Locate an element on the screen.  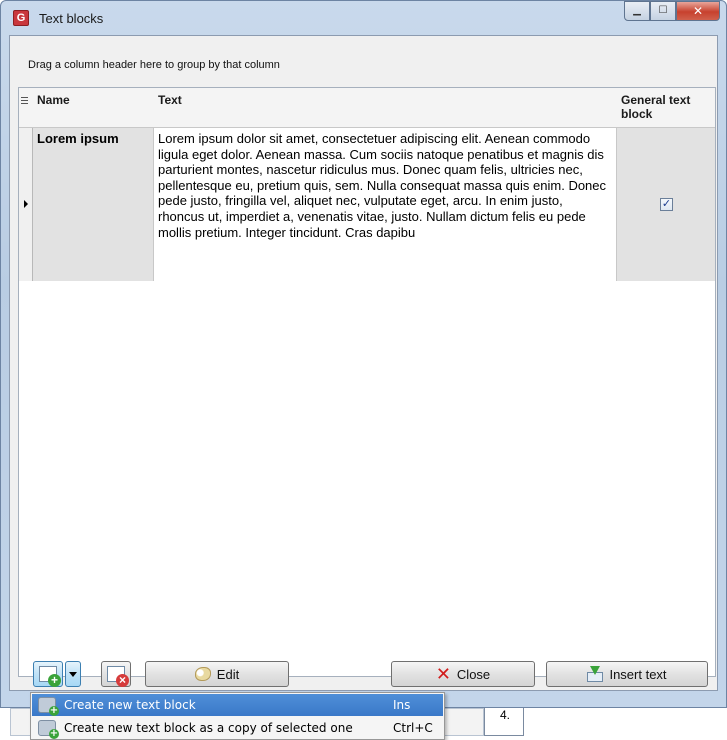
background-area is located at coordinates (625, 720).